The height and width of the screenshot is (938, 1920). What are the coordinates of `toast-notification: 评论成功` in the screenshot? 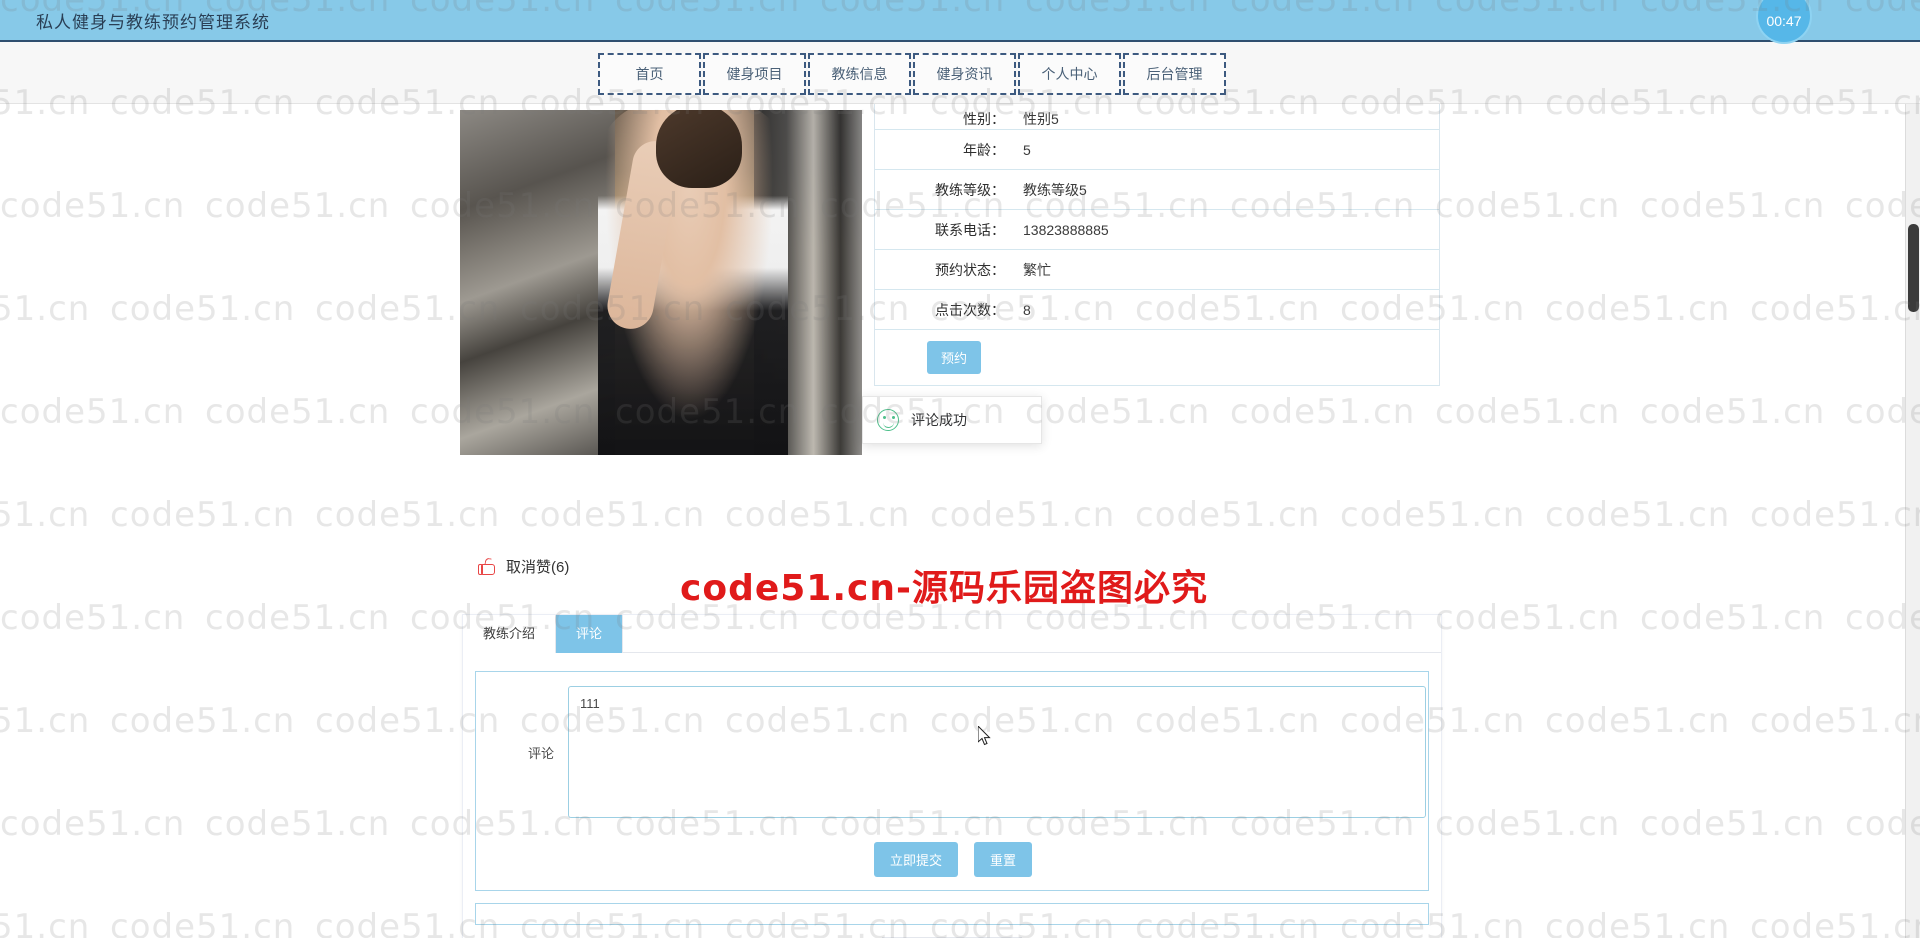 It's located at (952, 420).